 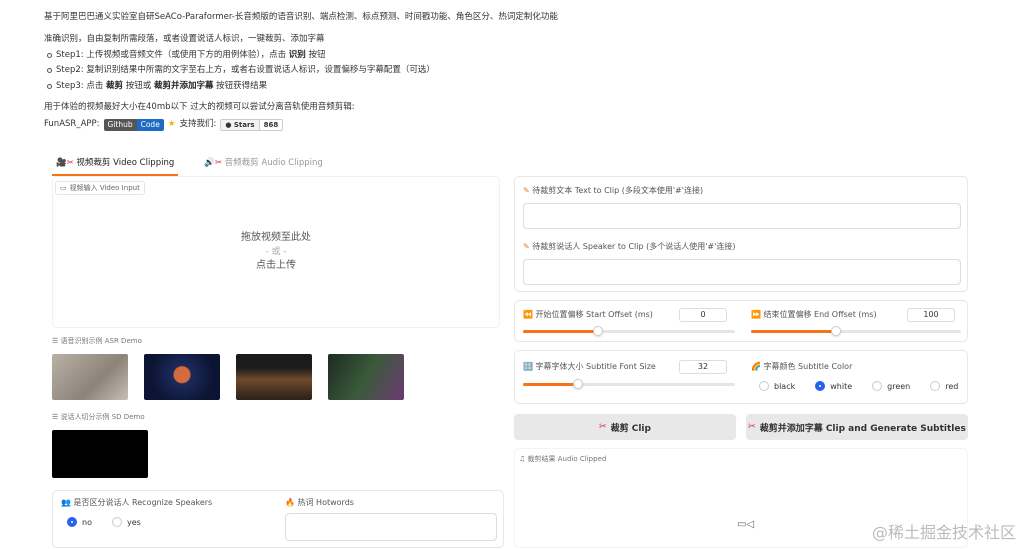 I want to click on radio-black-dot, so click(x=764, y=386).